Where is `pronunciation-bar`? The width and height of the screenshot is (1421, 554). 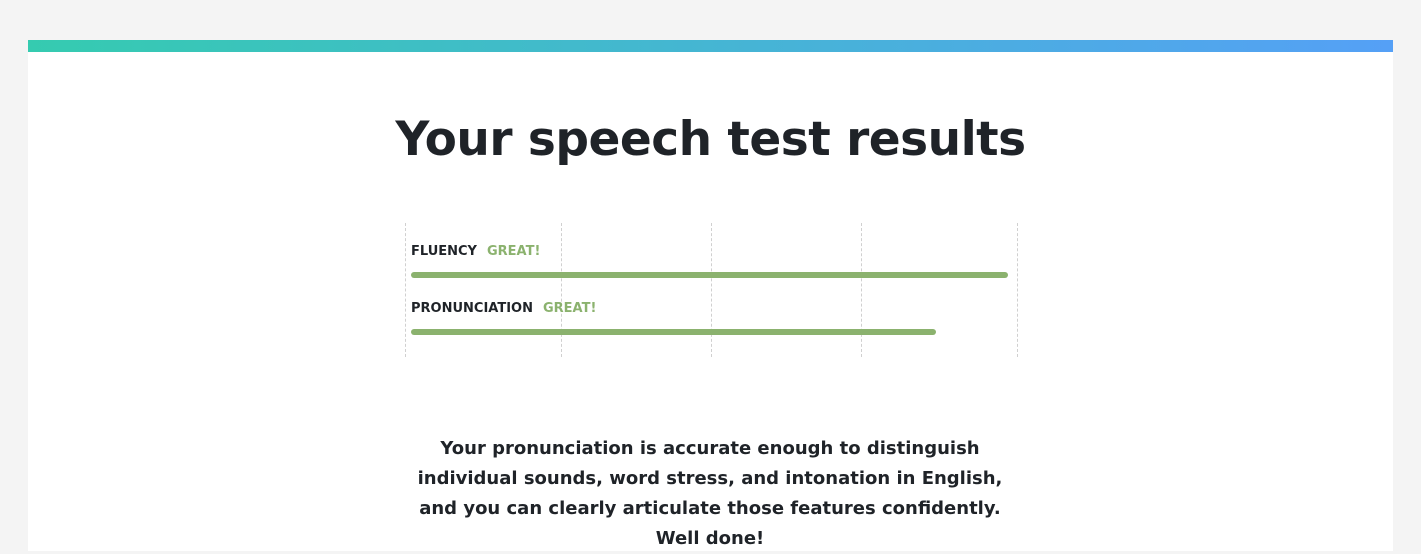
pronunciation-bar is located at coordinates (674, 332).